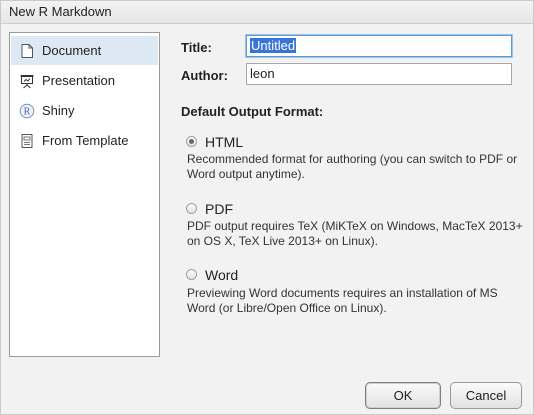 The image size is (534, 415). Describe the element at coordinates (191, 208) in the screenshot. I see `pdf-radio` at that location.